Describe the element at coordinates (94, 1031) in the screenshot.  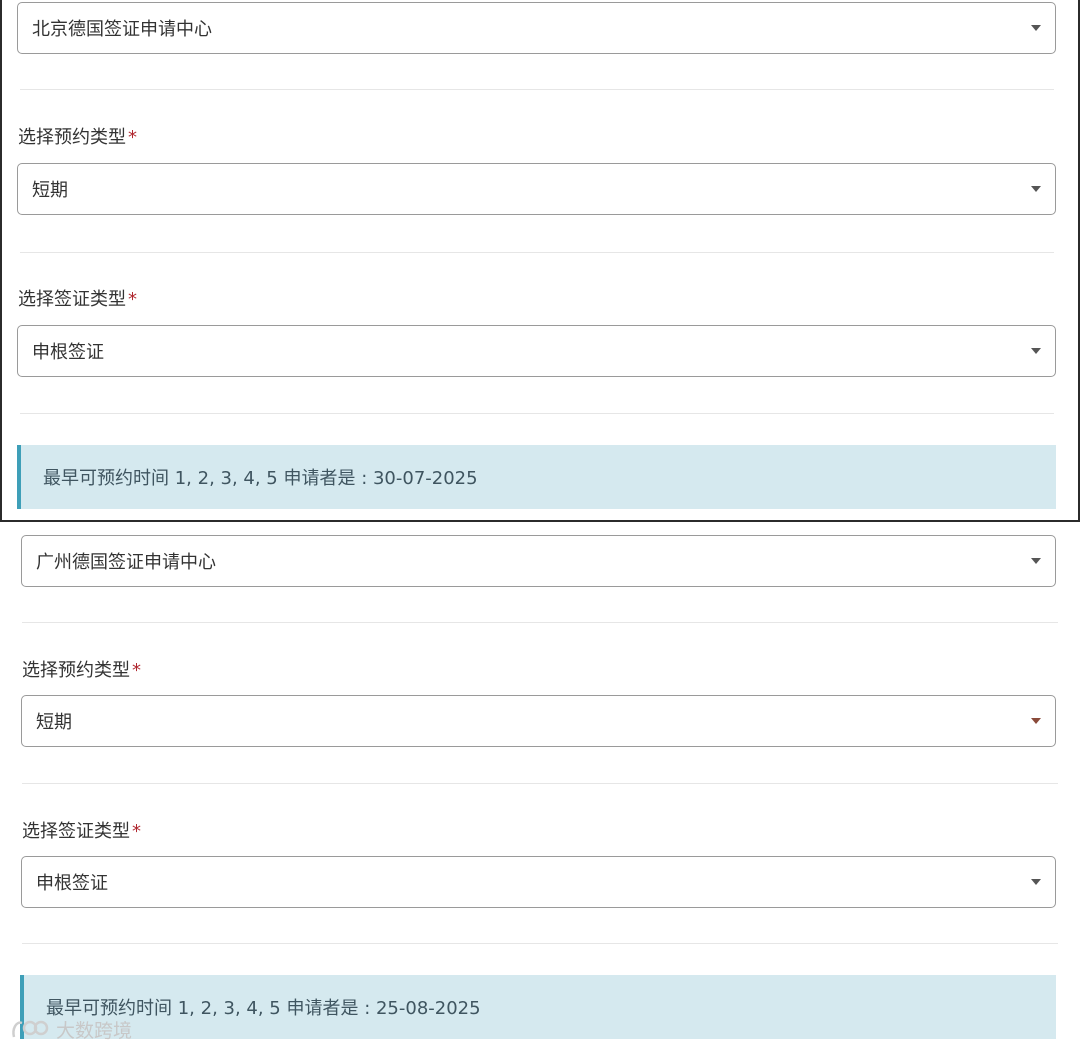
I see `watermark-text: 大数跨境` at that location.